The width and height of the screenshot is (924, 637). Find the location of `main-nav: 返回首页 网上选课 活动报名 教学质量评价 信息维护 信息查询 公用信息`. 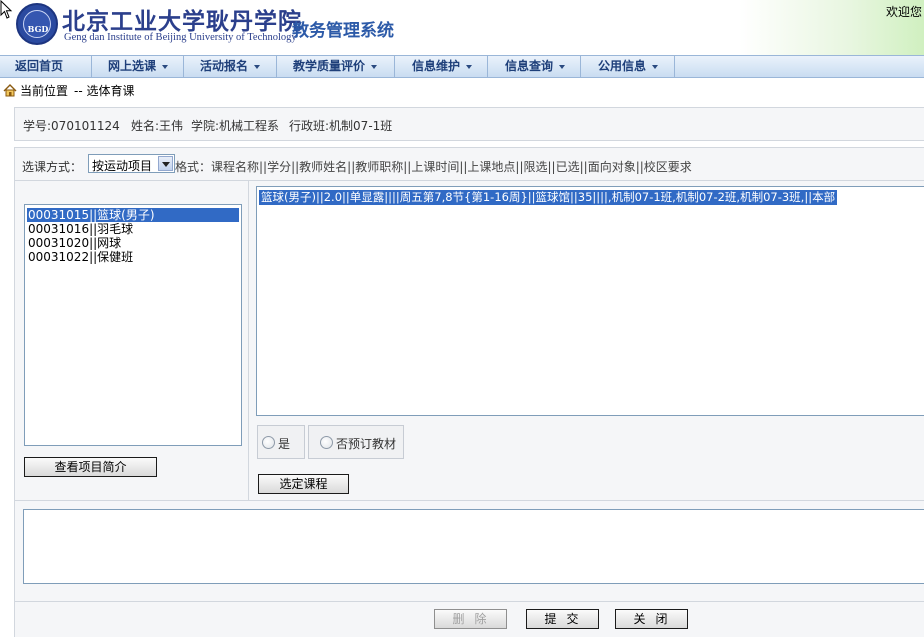

main-nav: 返回首页 网上选课 活动报名 教学质量评价 信息维护 信息查询 公用信息 is located at coordinates (462, 66).